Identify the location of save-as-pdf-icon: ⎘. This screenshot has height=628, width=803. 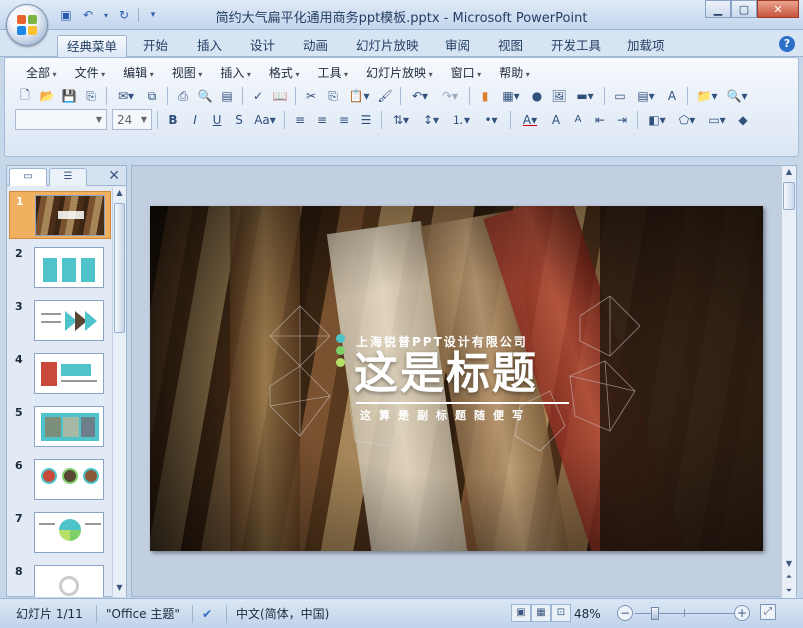
(91, 96).